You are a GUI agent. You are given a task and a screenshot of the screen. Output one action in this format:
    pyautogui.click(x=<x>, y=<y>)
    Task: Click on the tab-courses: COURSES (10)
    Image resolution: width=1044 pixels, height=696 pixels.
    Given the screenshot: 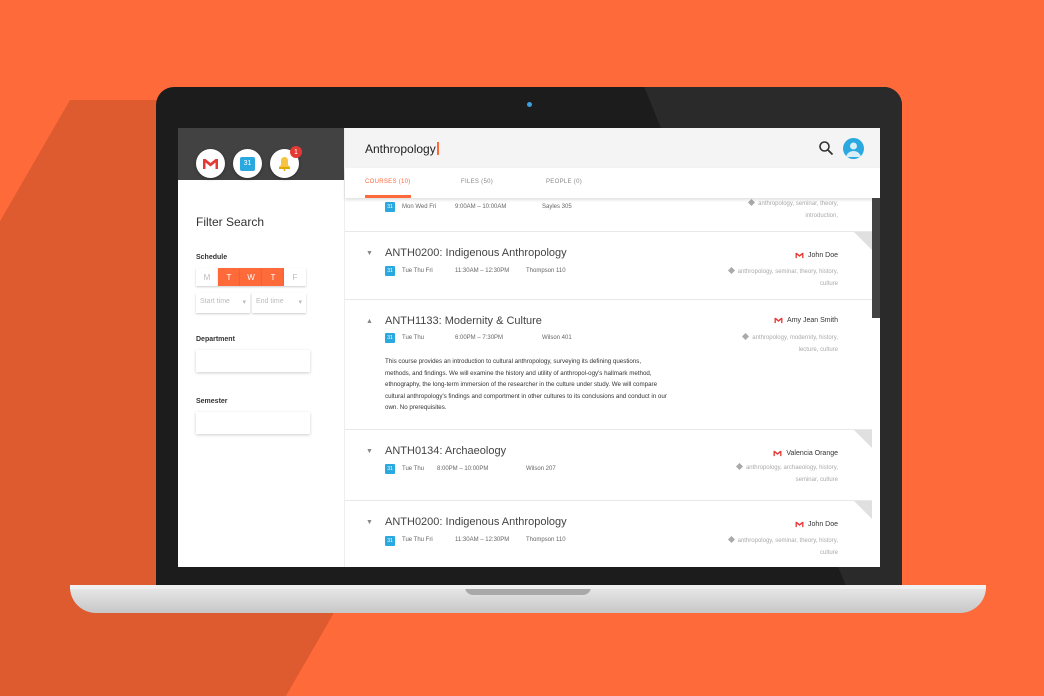 What is the action you would take?
    pyautogui.click(x=388, y=182)
    